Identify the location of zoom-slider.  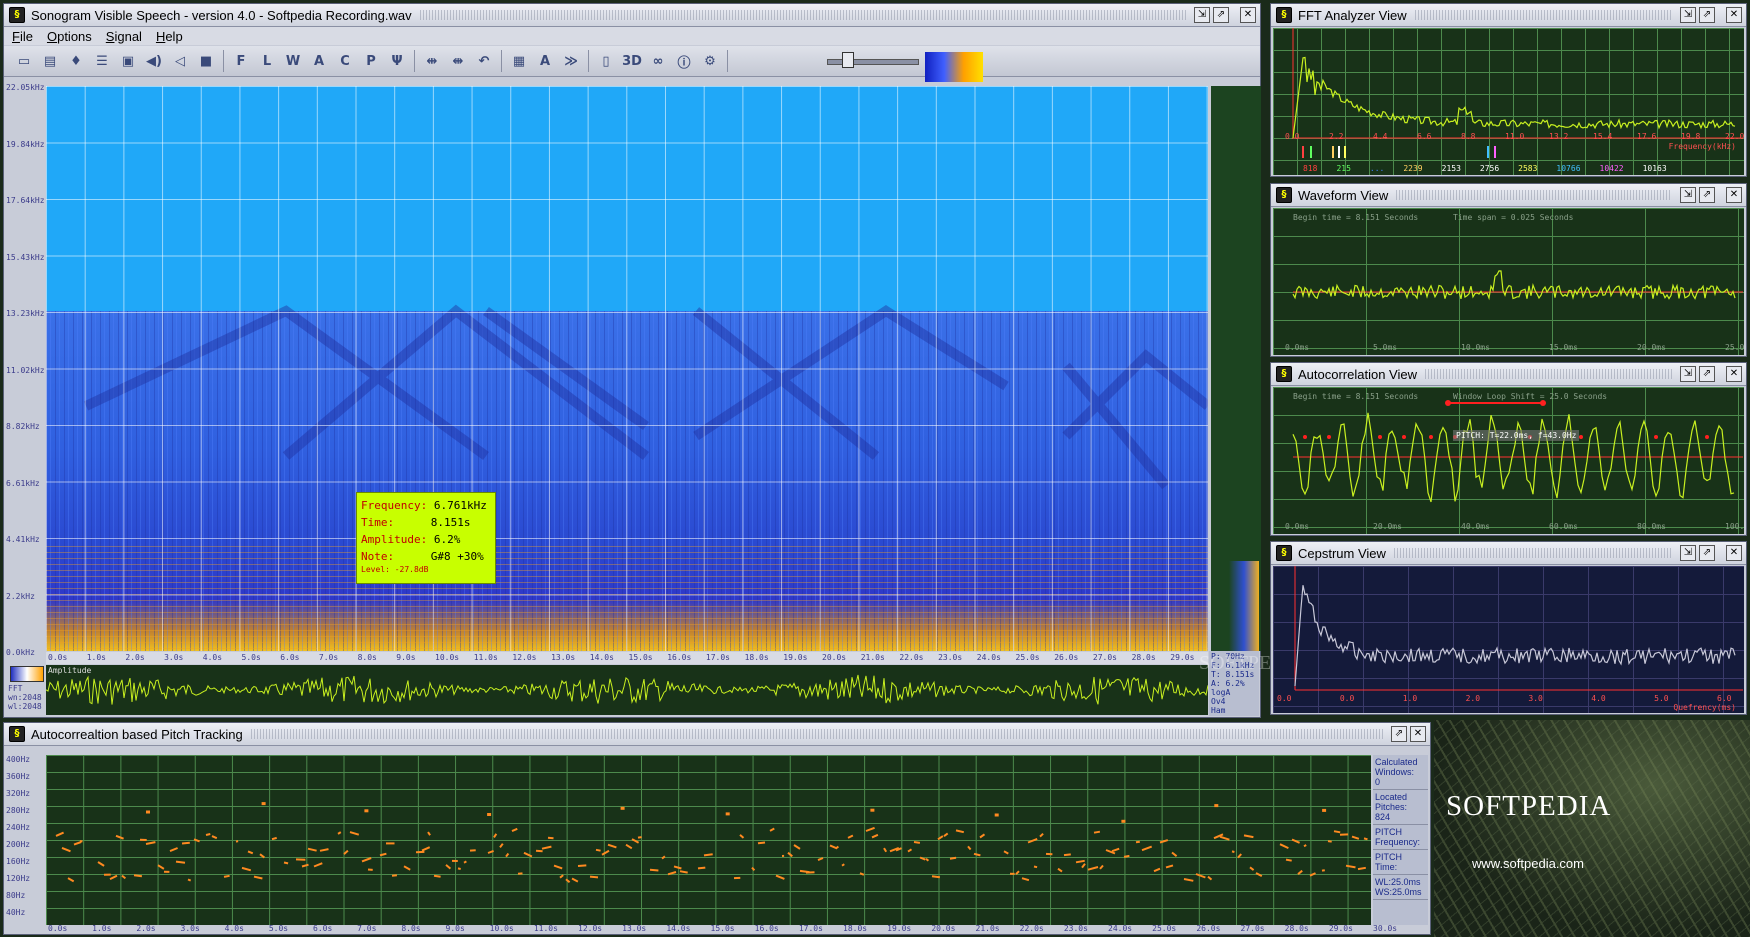
(873, 62).